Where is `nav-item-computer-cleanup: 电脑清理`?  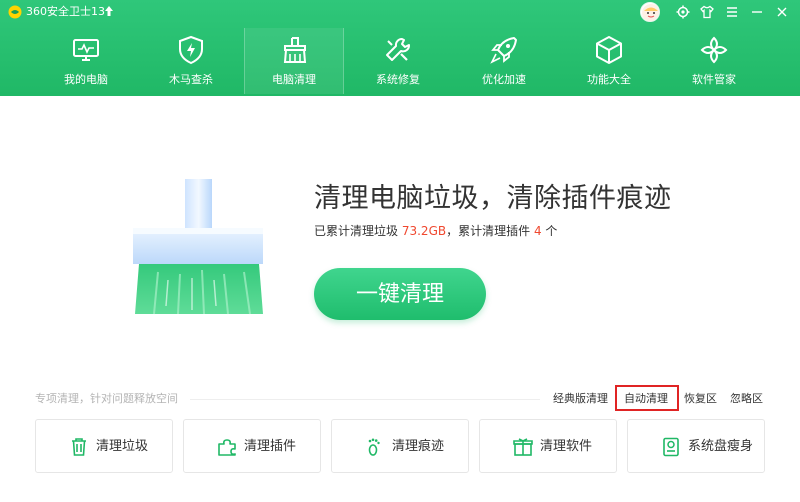 nav-item-computer-cleanup: 电脑清理 is located at coordinates (294, 61).